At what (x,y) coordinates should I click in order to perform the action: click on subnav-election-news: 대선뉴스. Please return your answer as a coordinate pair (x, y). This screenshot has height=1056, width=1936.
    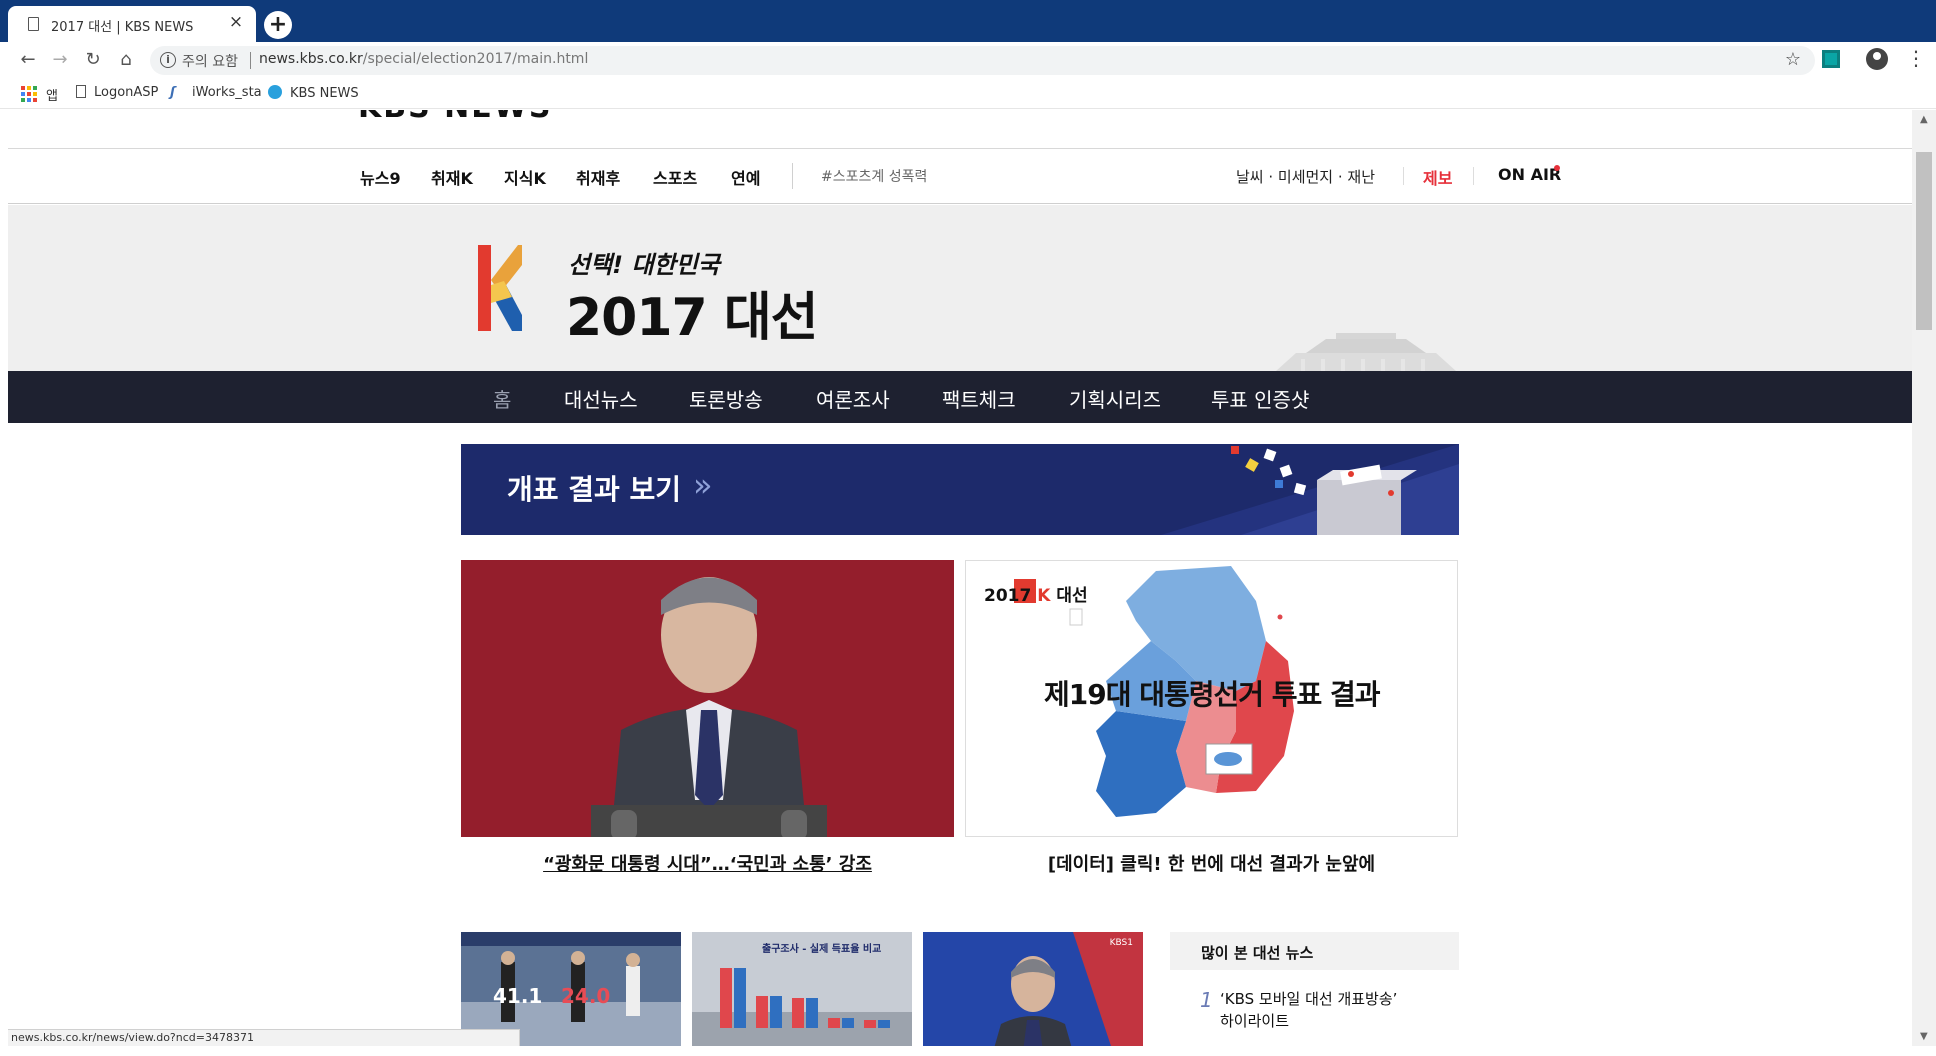
    Looking at the image, I should click on (601, 398).